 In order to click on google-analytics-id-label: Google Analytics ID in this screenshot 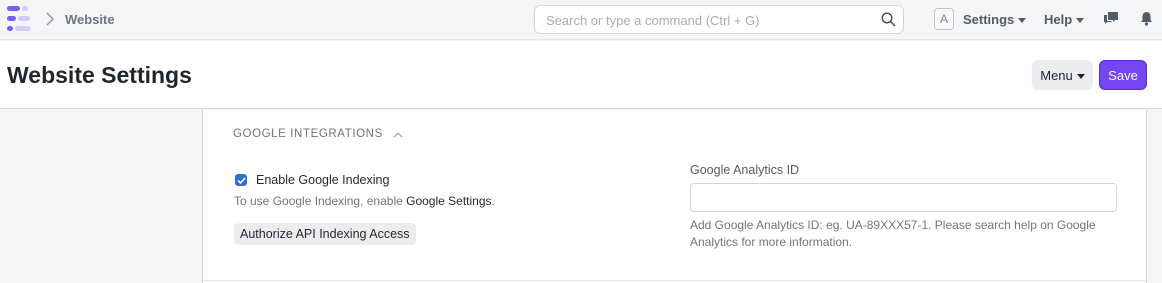, I will do `click(745, 170)`.